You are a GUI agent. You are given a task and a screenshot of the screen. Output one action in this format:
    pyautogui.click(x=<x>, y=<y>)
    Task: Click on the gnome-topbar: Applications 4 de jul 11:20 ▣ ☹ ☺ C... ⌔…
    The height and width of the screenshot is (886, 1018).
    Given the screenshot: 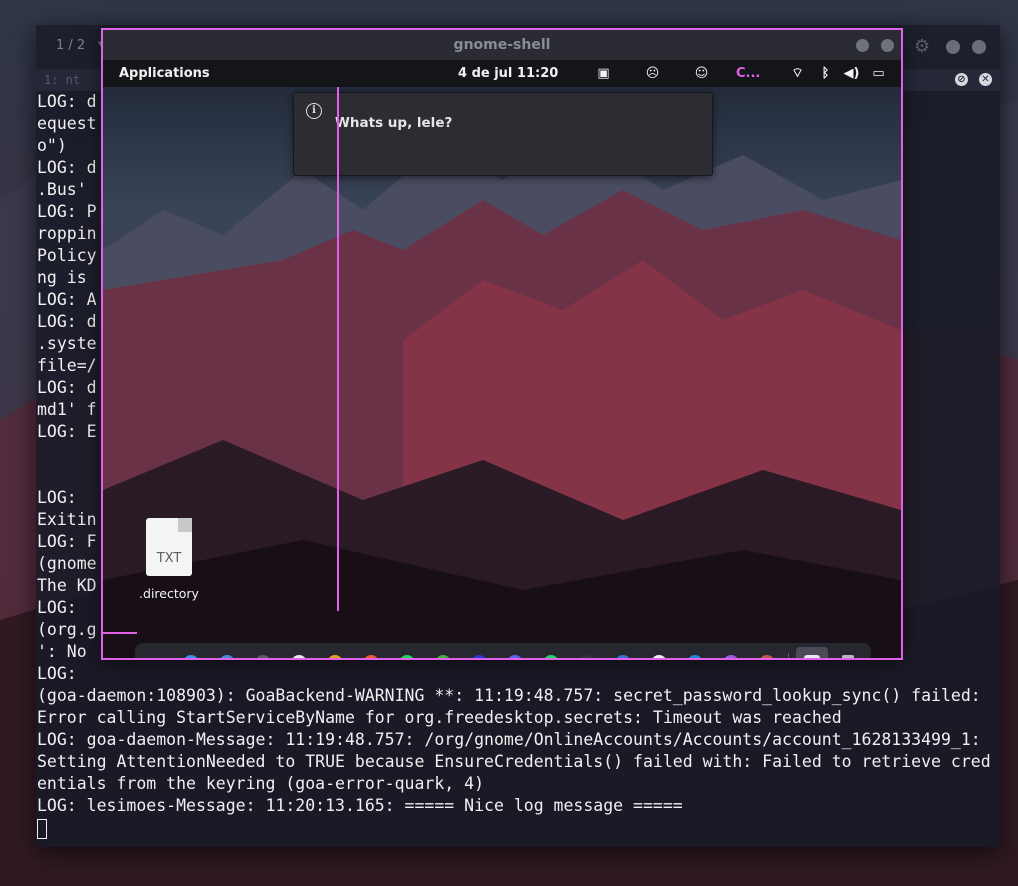 What is the action you would take?
    pyautogui.click(x=502, y=73)
    